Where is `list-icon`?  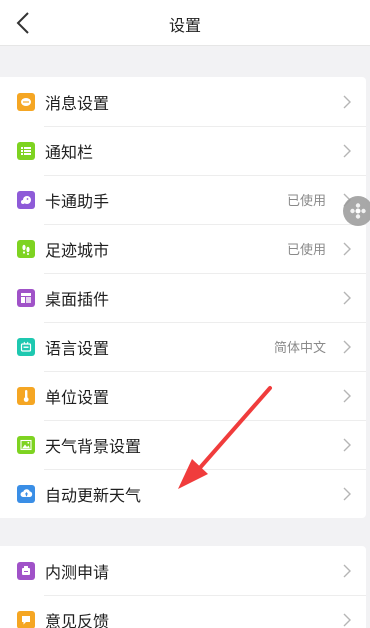 list-icon is located at coordinates (26, 150).